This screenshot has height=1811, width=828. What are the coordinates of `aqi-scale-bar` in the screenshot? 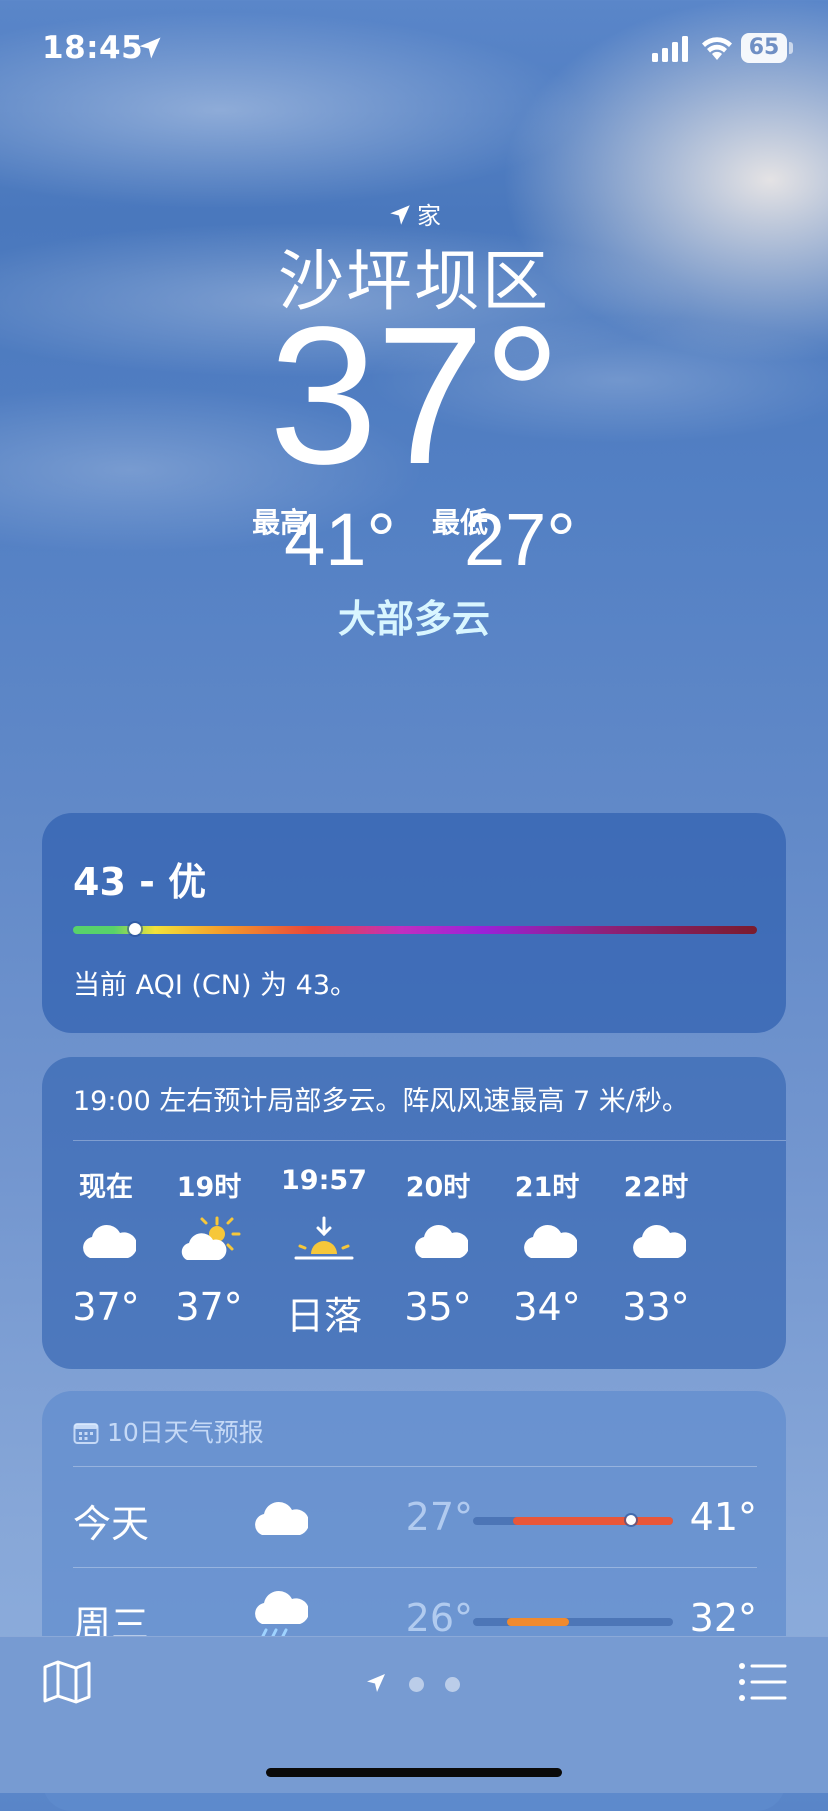 It's located at (415, 929).